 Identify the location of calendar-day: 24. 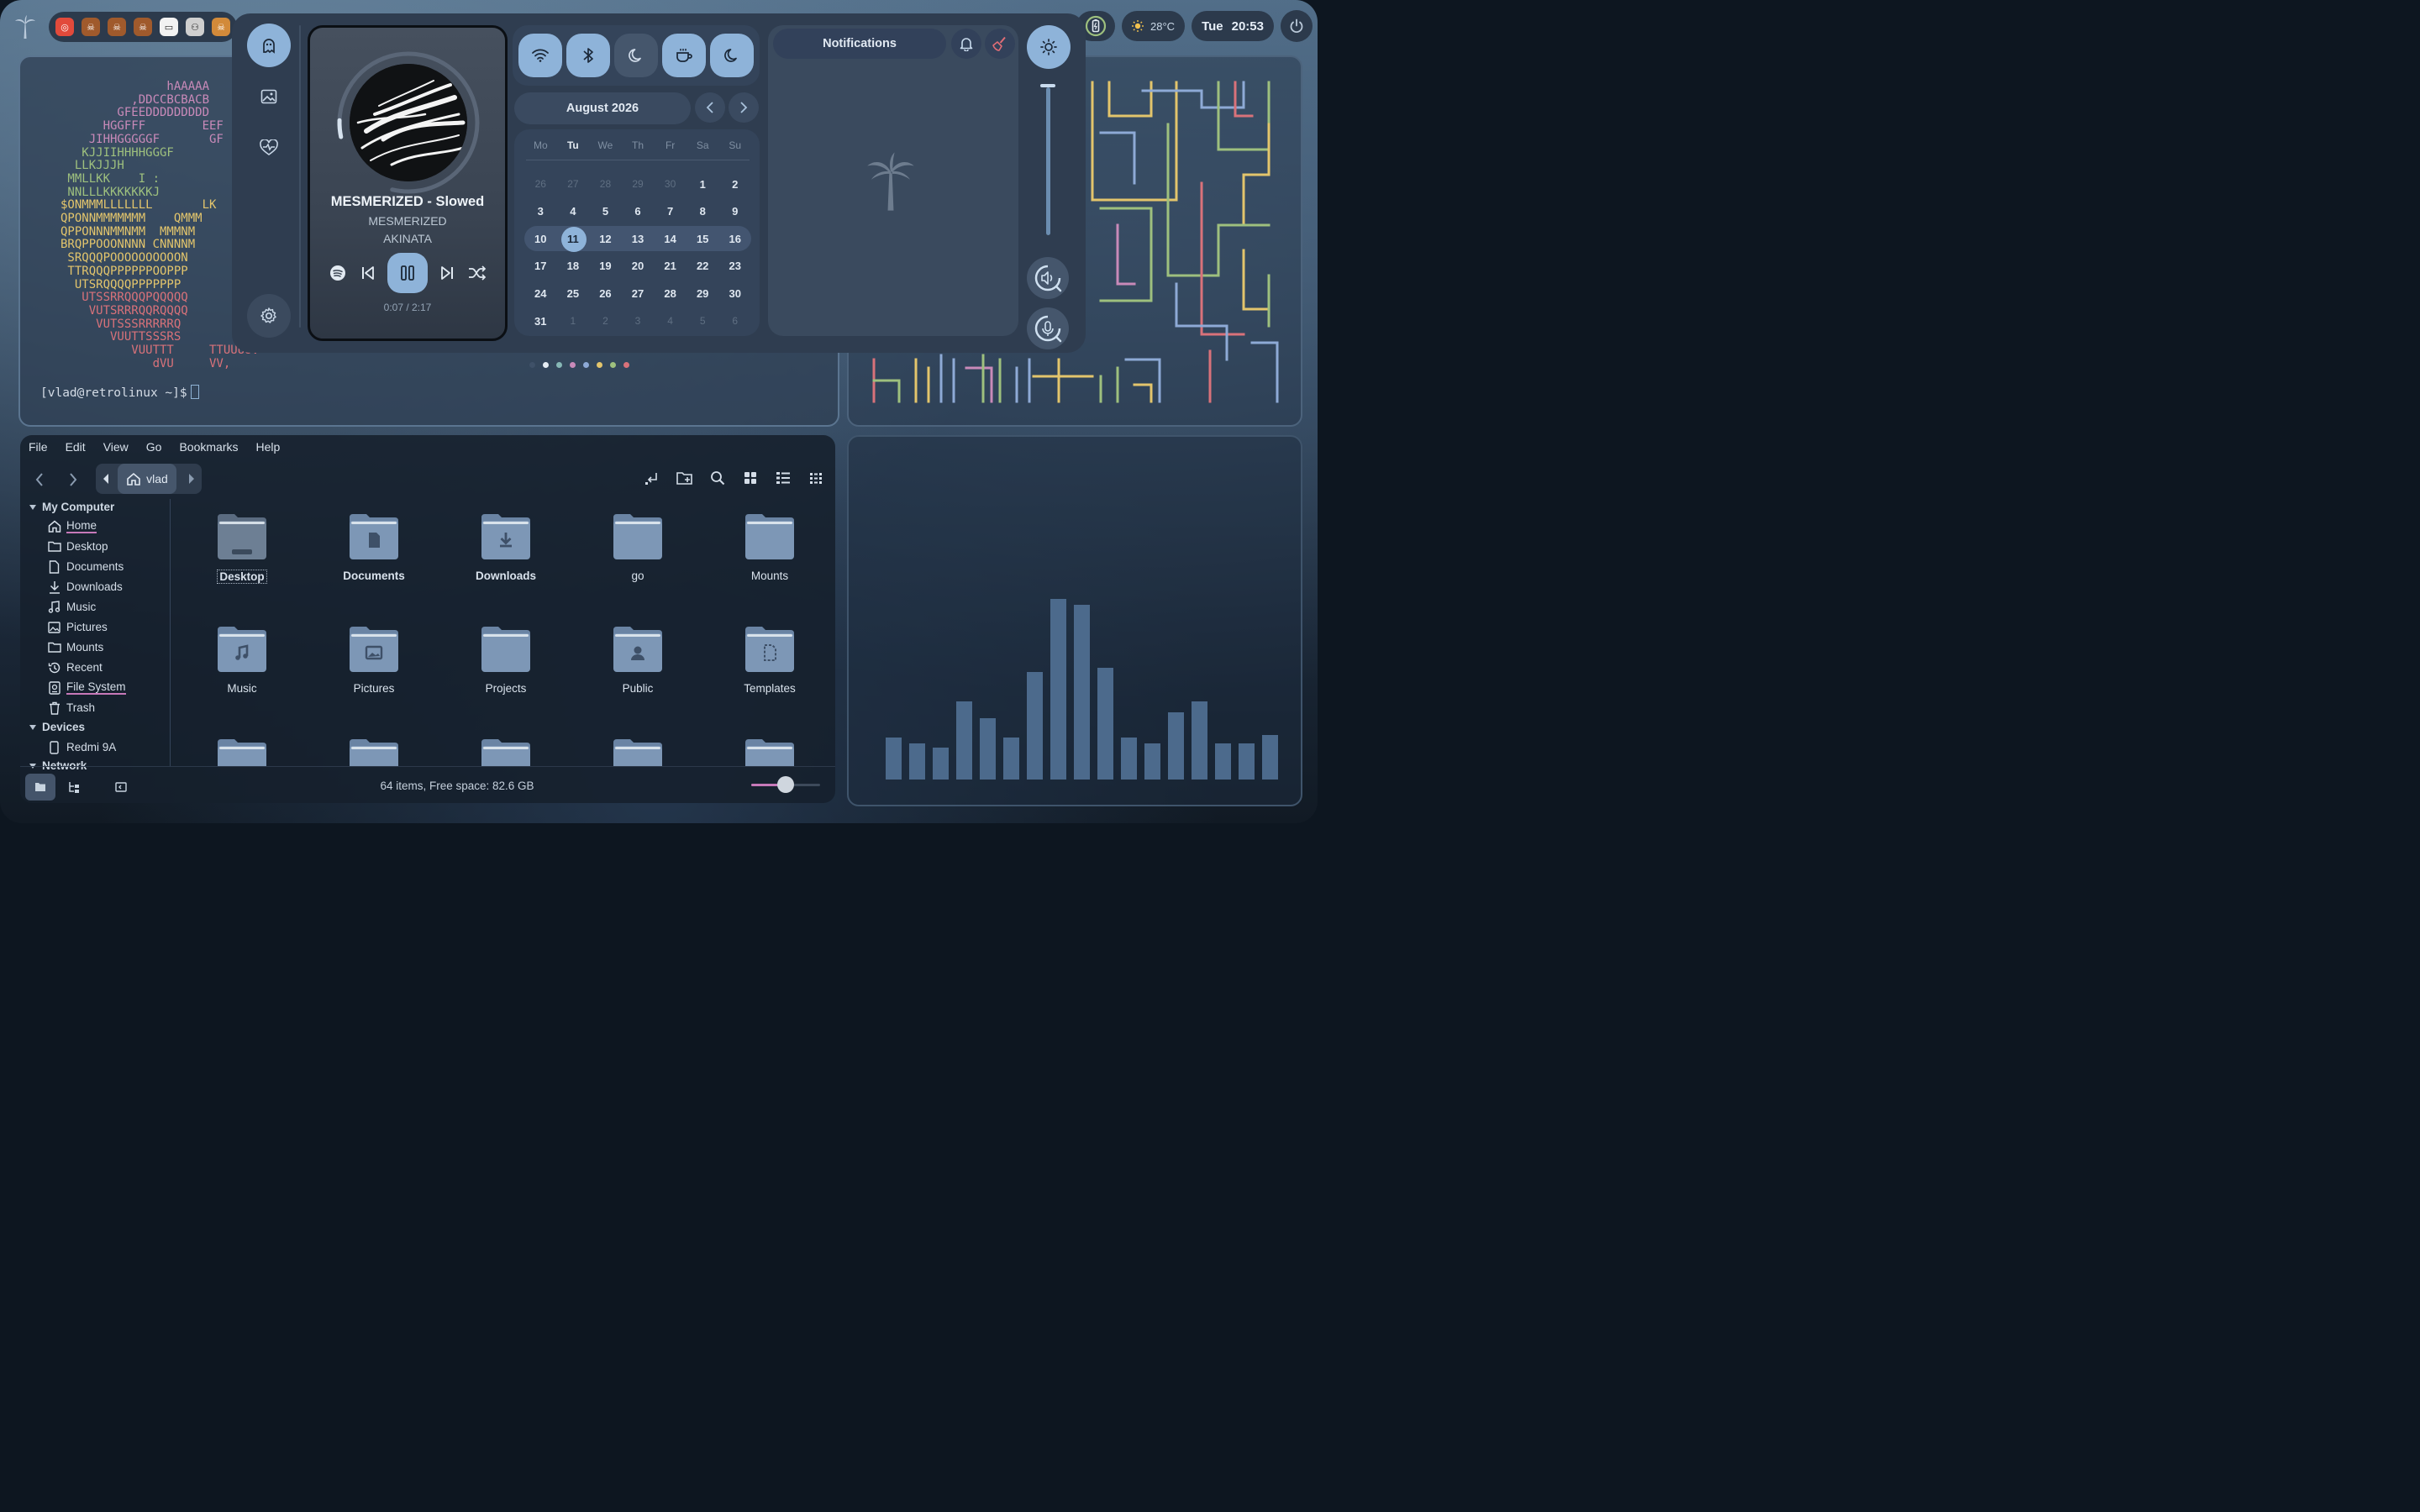
(540, 293).